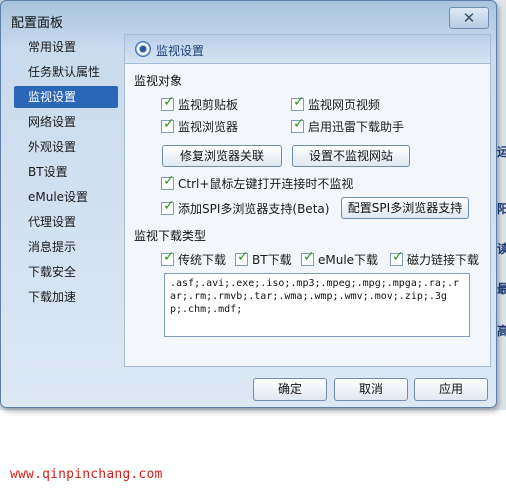 This screenshot has width=506, height=496. Describe the element at coordinates (66, 72) in the screenshot. I see `sidebar-item-task-defaults: 任务默认属性` at that location.